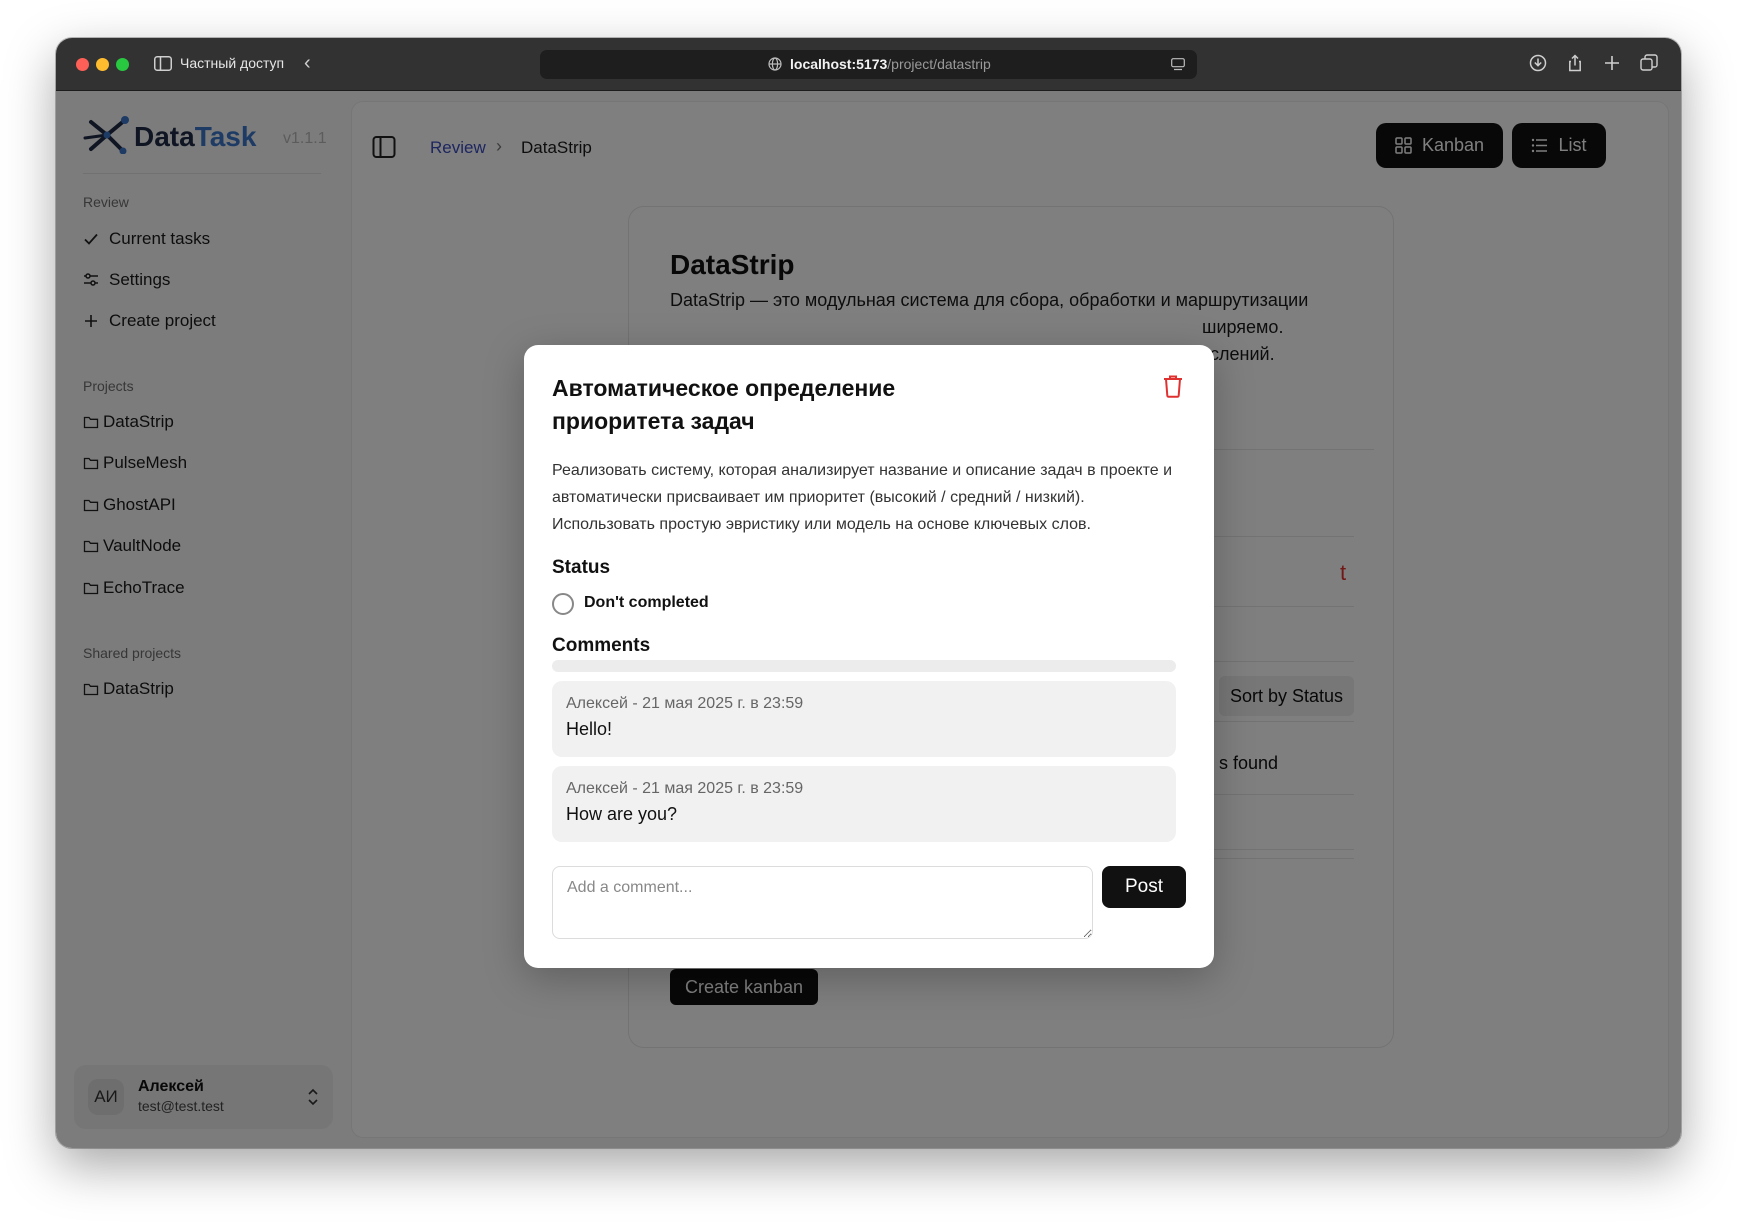 The image size is (1737, 1223). I want to click on url-text: localhost:5173/project/datastrip, so click(890, 64).